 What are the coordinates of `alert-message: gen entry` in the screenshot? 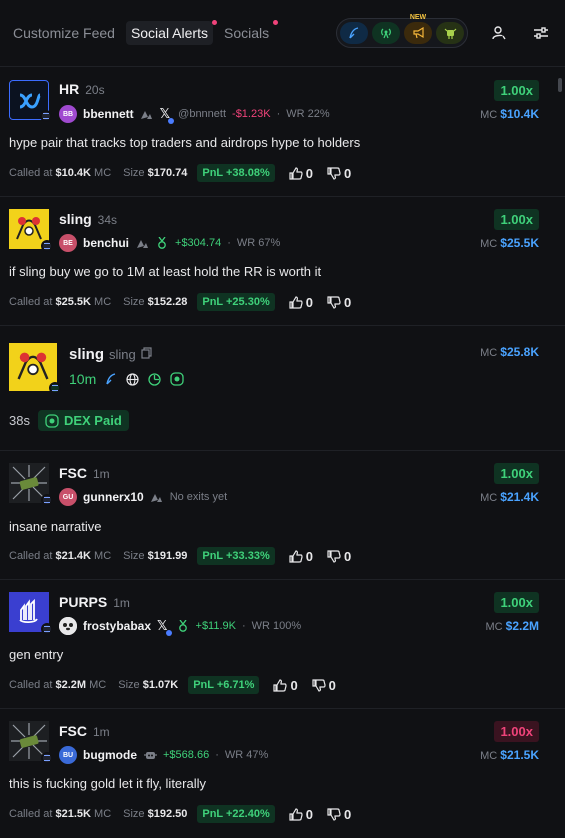 It's located at (36, 654).